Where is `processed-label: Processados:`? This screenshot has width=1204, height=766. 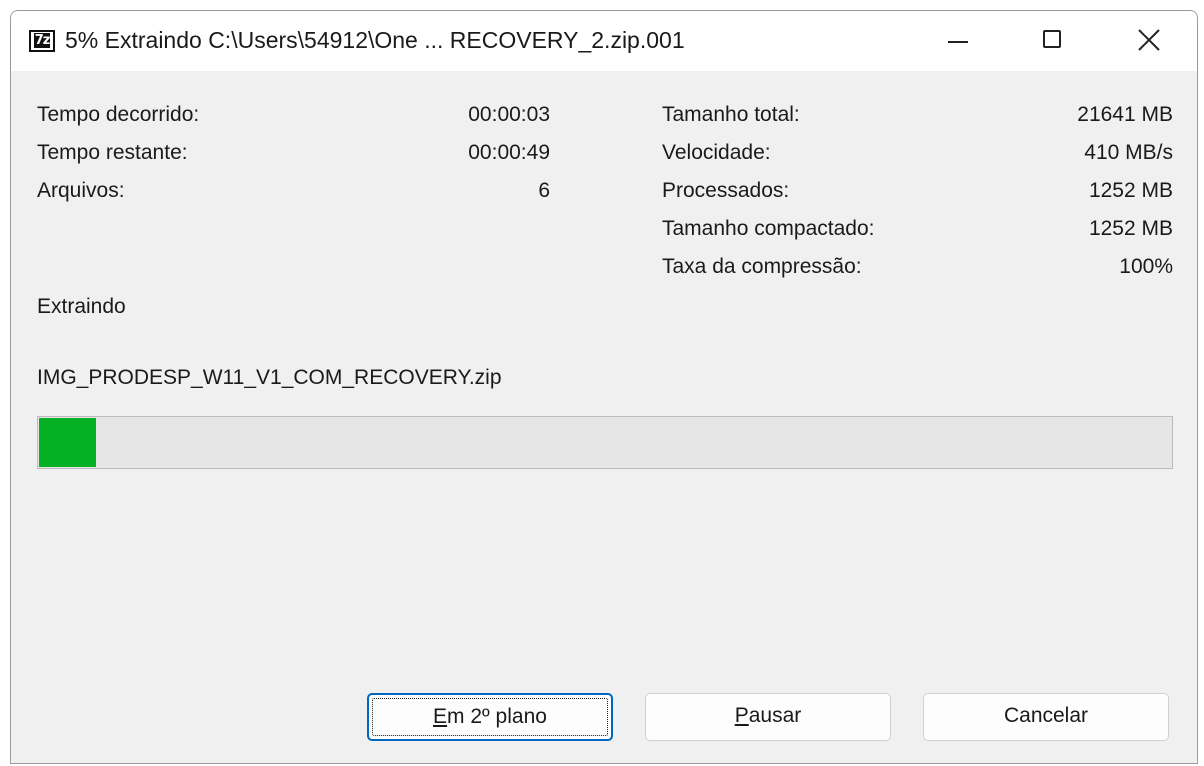 processed-label: Processados: is located at coordinates (726, 190).